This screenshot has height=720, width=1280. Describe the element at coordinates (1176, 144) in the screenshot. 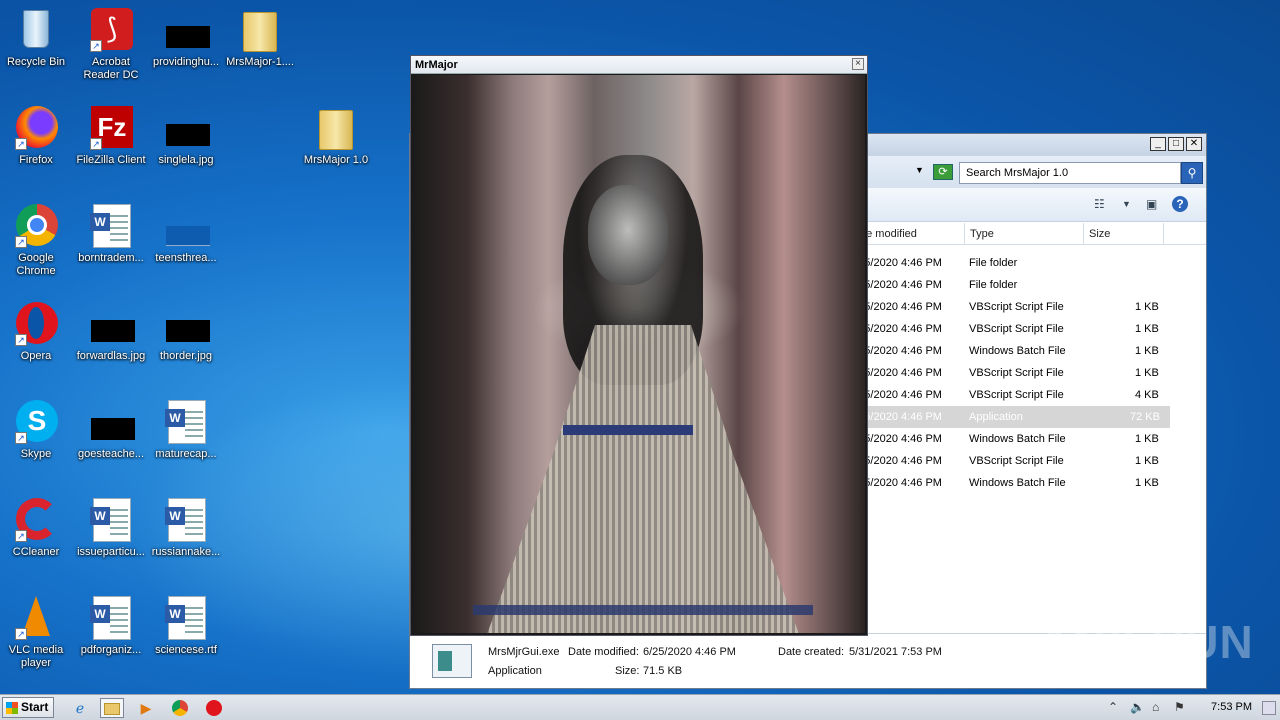

I see `maximize-button: □` at that location.